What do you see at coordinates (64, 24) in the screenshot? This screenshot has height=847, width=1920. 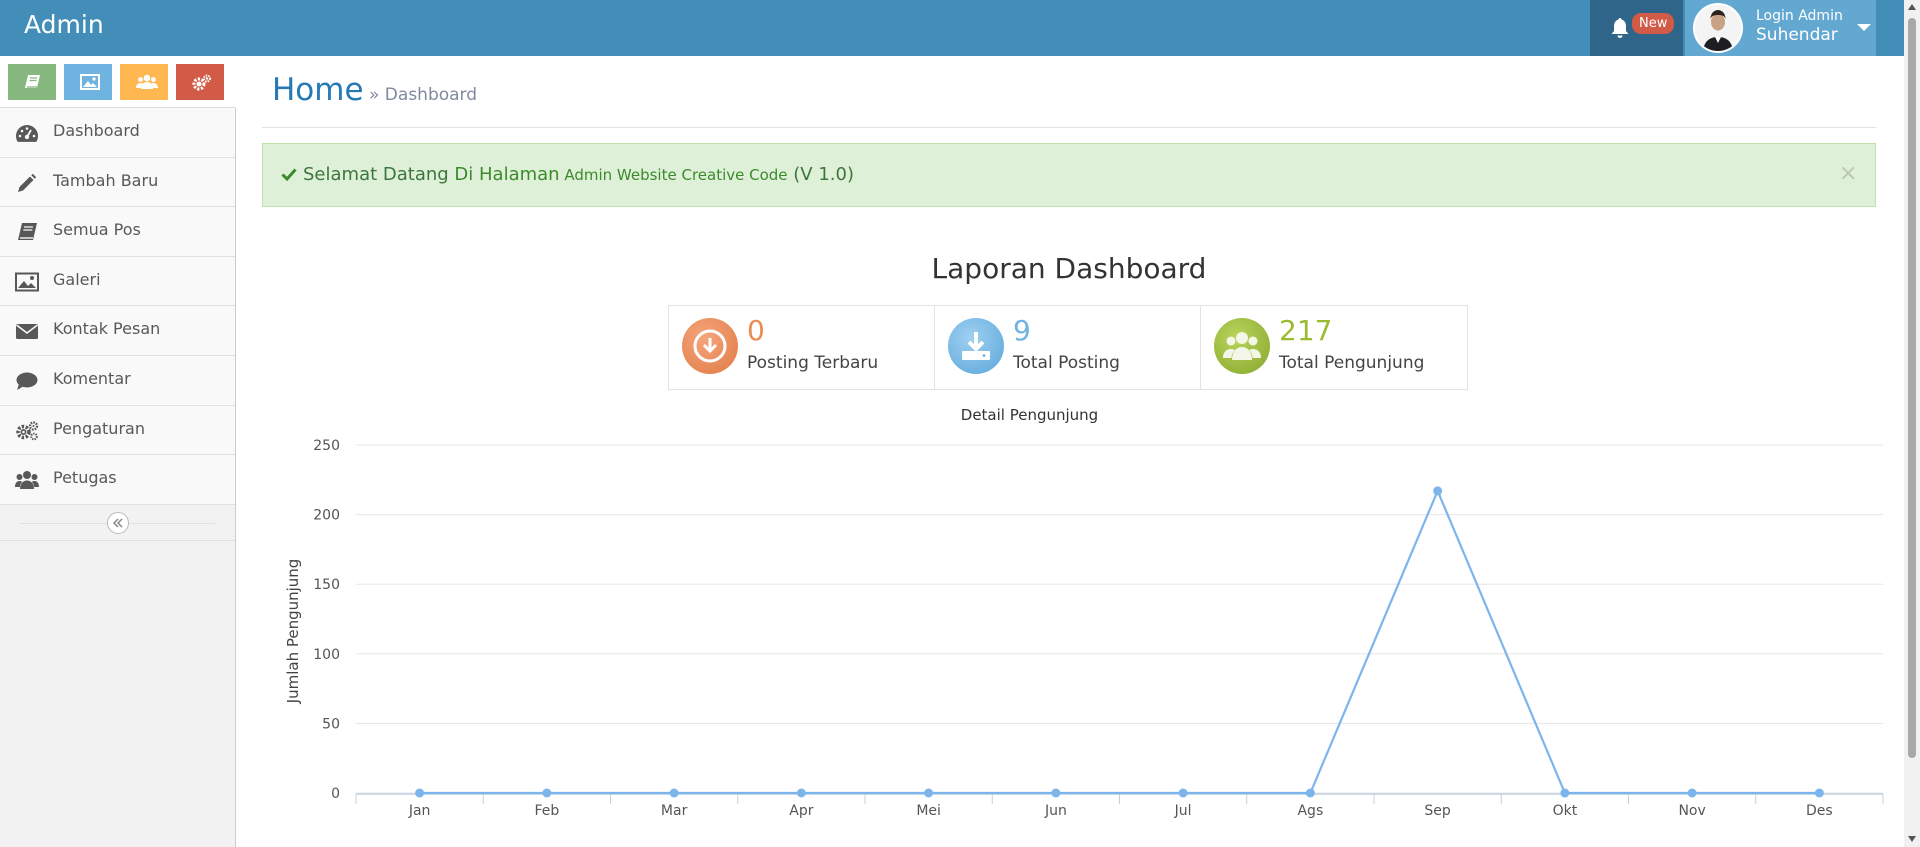 I see `brand-logo: Admin` at bounding box center [64, 24].